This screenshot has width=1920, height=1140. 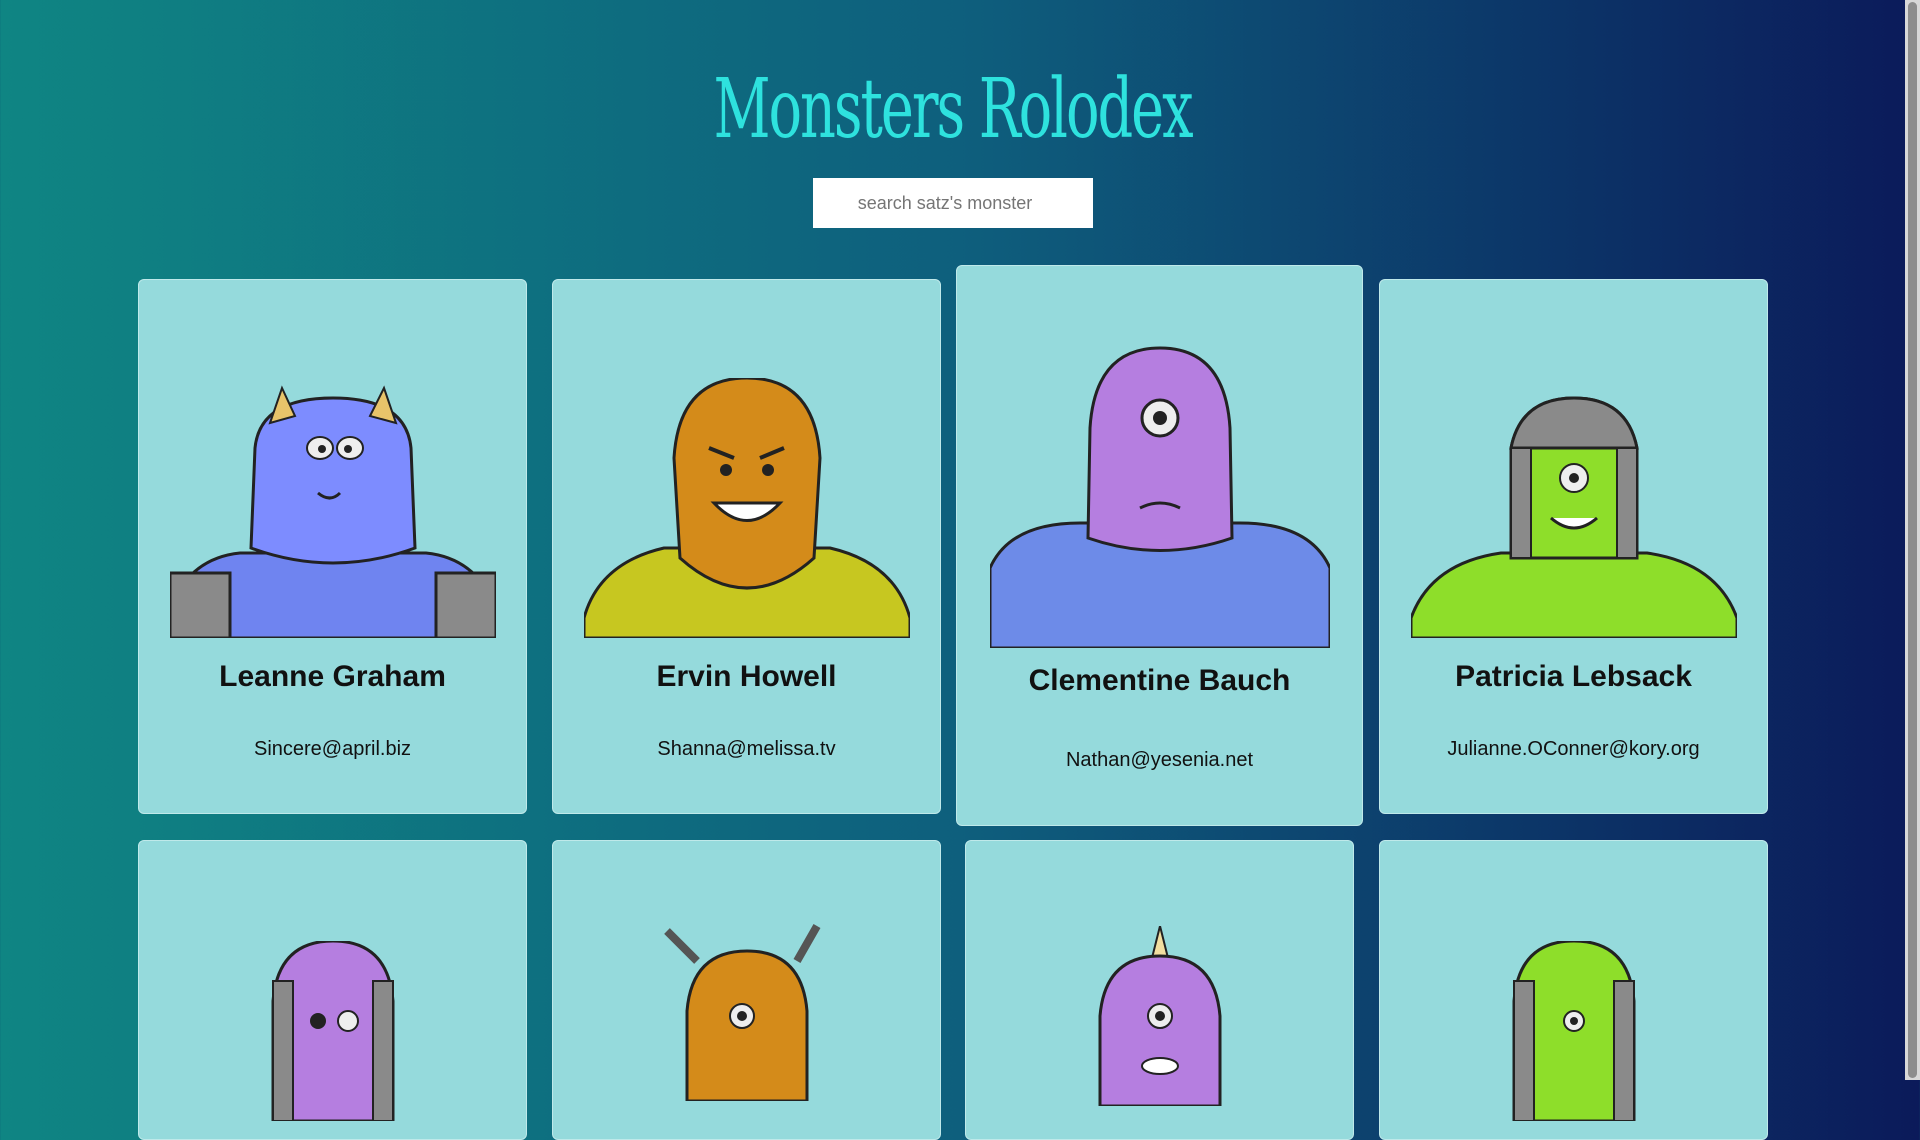 I want to click on scrollbar-thumb, so click(x=1912, y=540).